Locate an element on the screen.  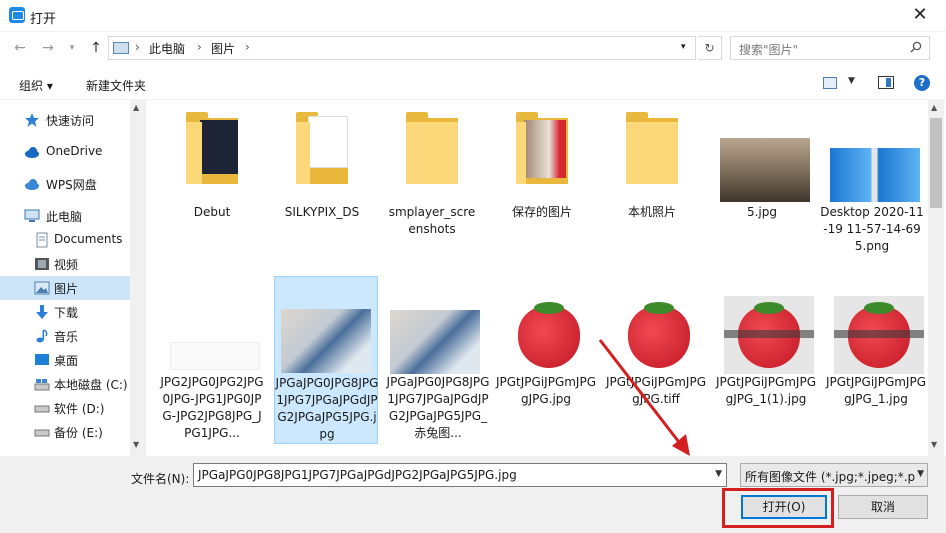
sidebar-item-onedrive: OneDrive is located at coordinates (65, 152).